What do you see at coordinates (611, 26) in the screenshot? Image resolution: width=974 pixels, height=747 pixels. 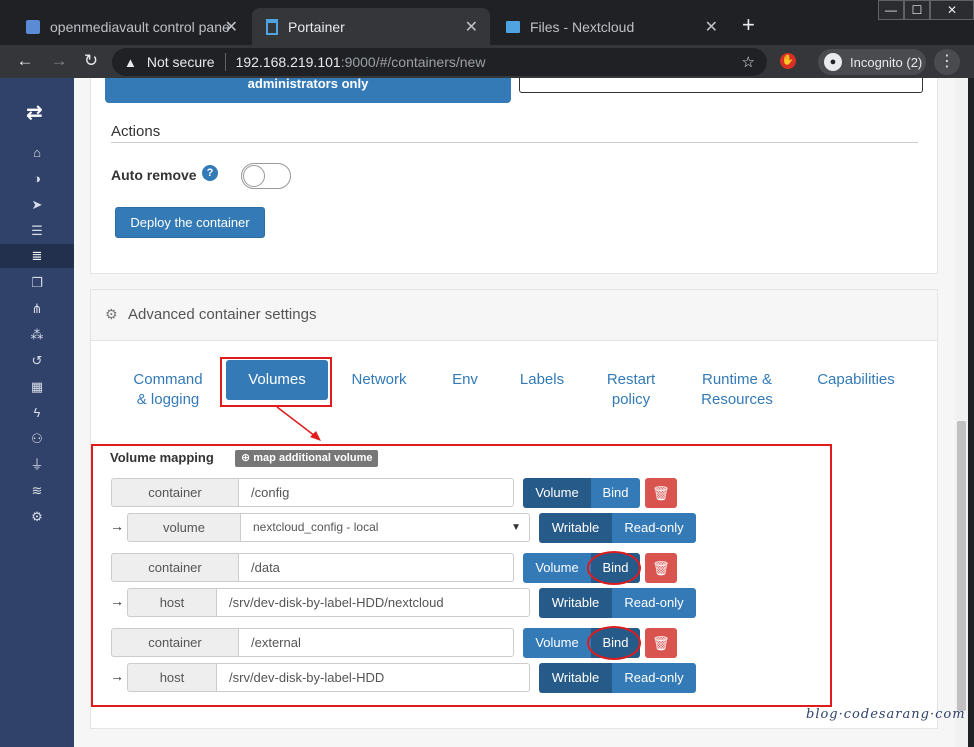 I see `tab-nextcloud: Files - Nextcloud ✕` at bounding box center [611, 26].